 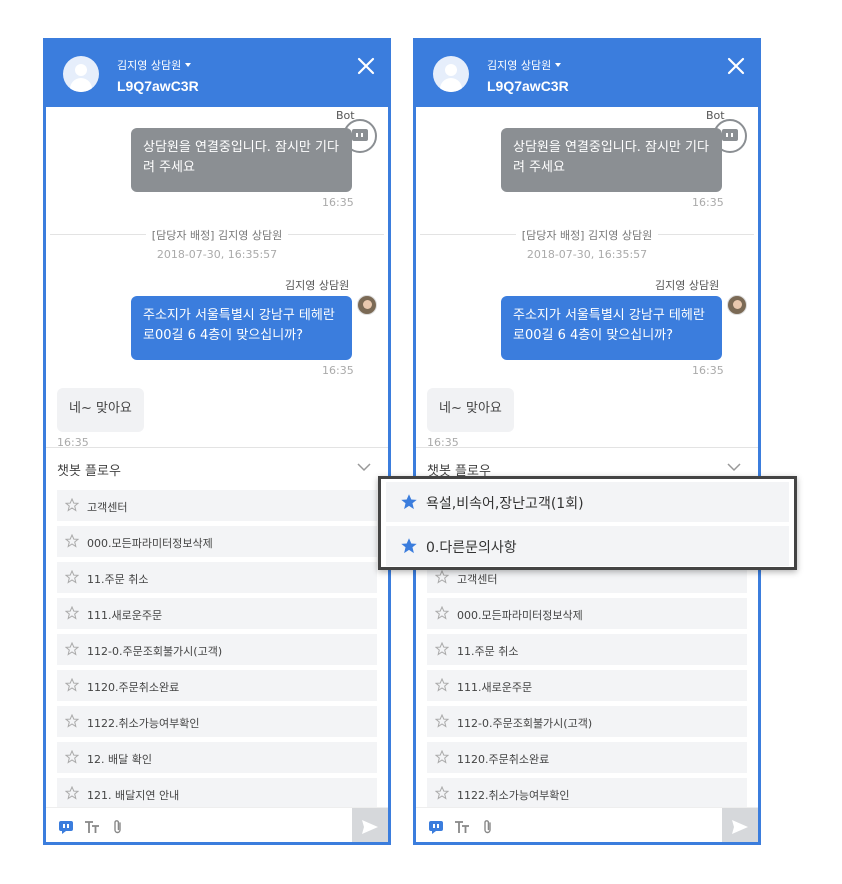 I want to click on avatar-icon, so click(x=81, y=74).